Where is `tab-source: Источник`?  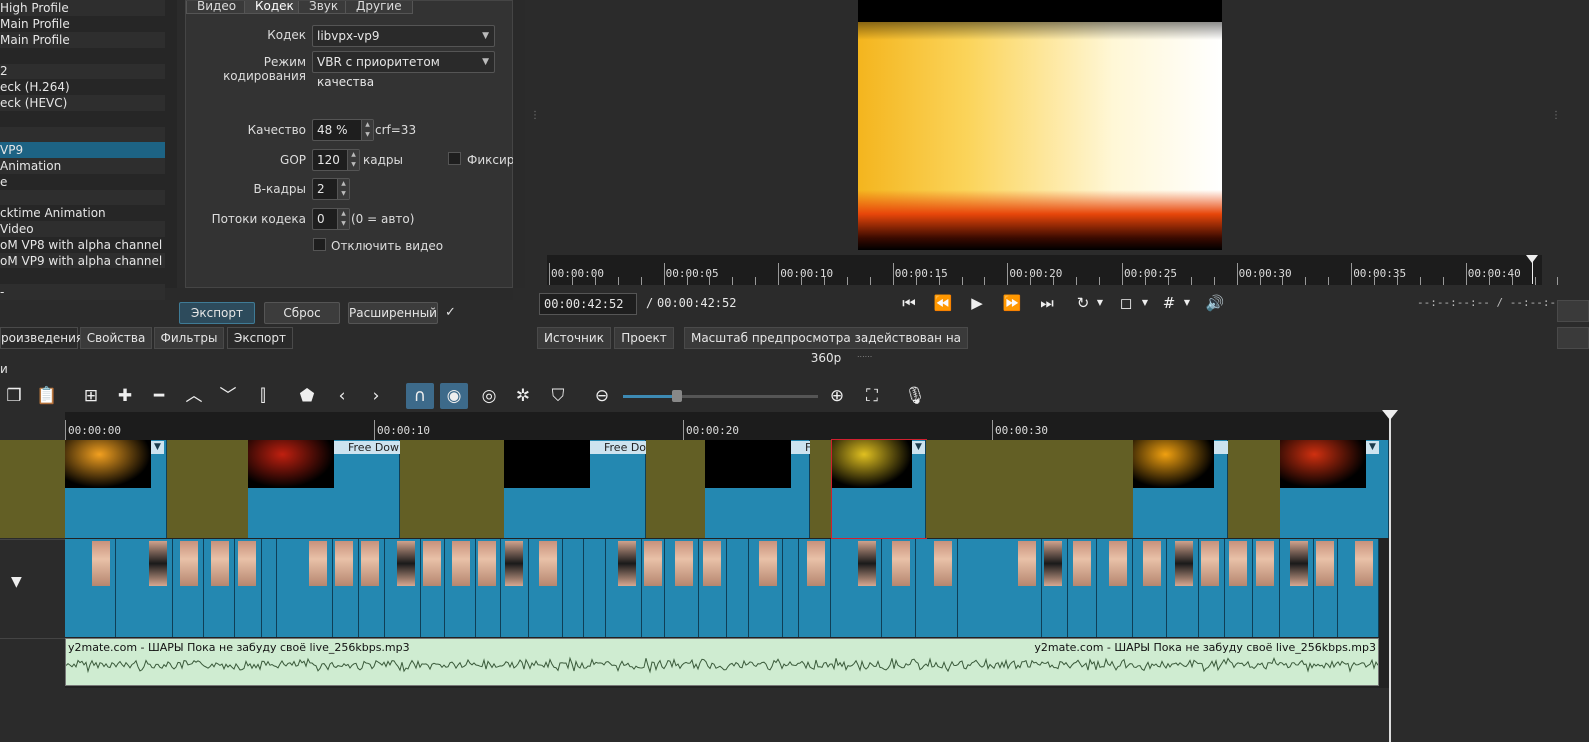
tab-source: Источник is located at coordinates (574, 338).